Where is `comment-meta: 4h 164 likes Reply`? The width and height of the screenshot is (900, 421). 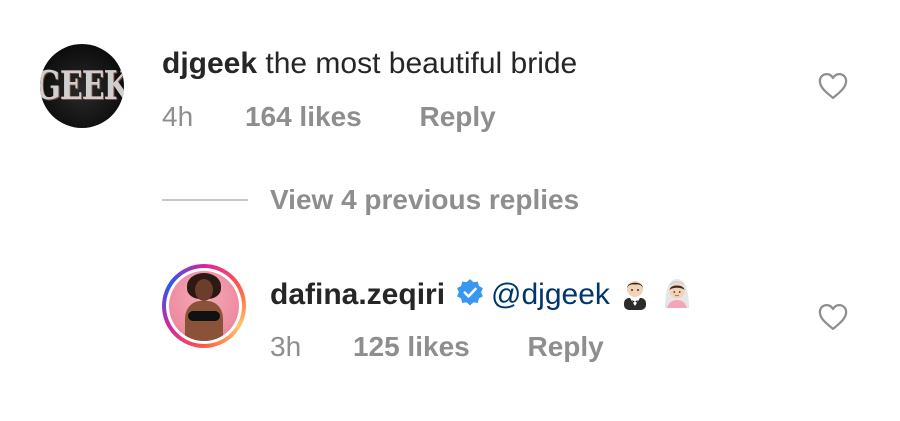
comment-meta: 4h 164 likes Reply is located at coordinates (329, 117).